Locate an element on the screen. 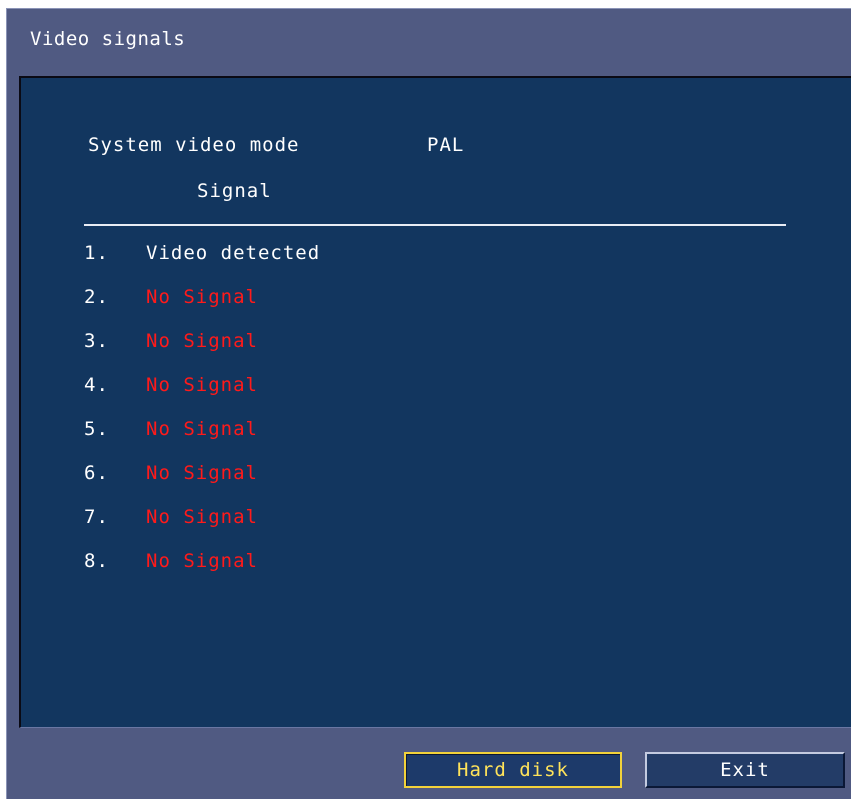  signal-row-number: 5. is located at coordinates (96, 429).